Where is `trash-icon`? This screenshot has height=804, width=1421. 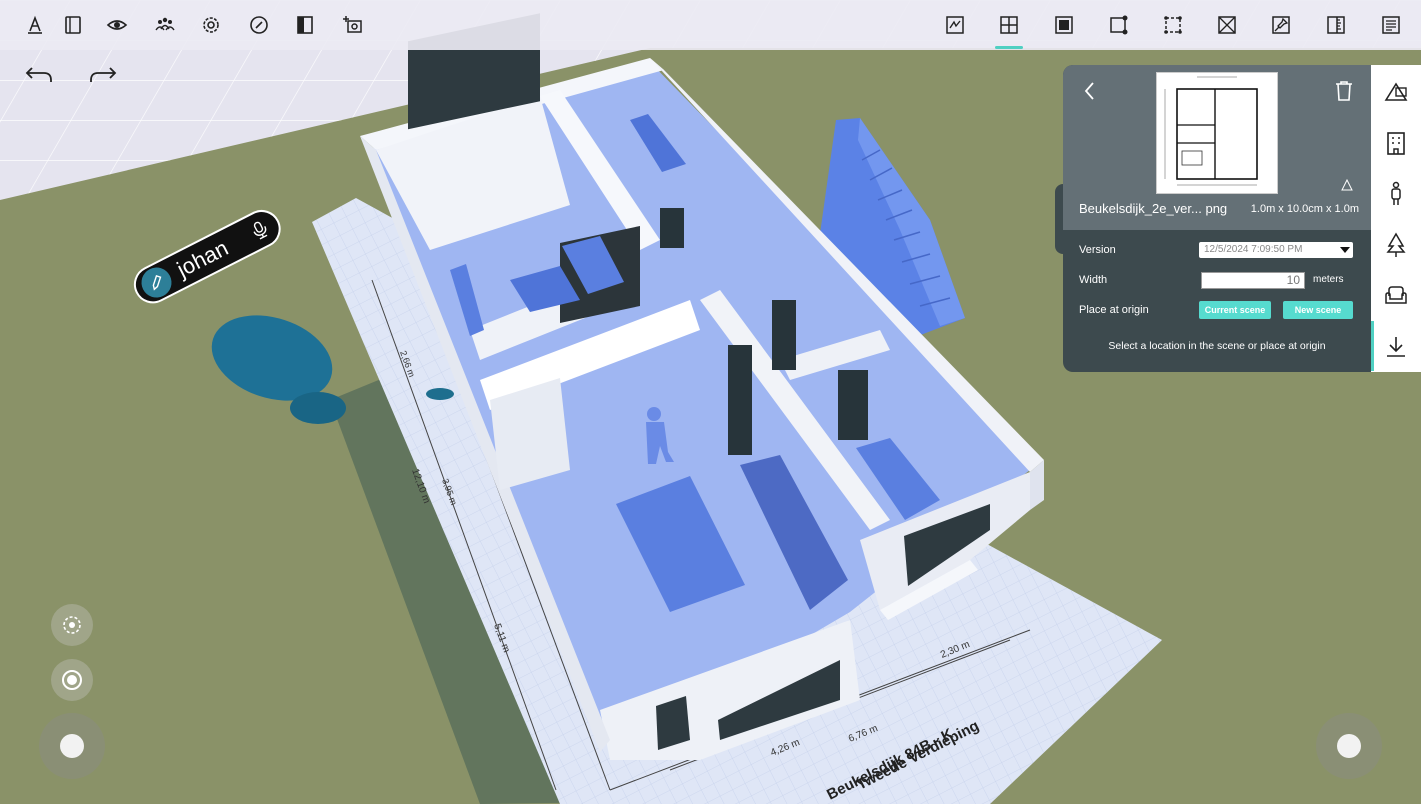
trash-icon is located at coordinates (1344, 91).